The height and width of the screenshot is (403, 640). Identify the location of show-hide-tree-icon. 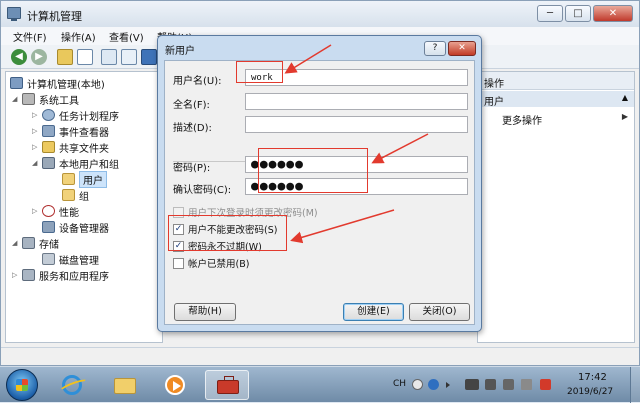
(85, 57).